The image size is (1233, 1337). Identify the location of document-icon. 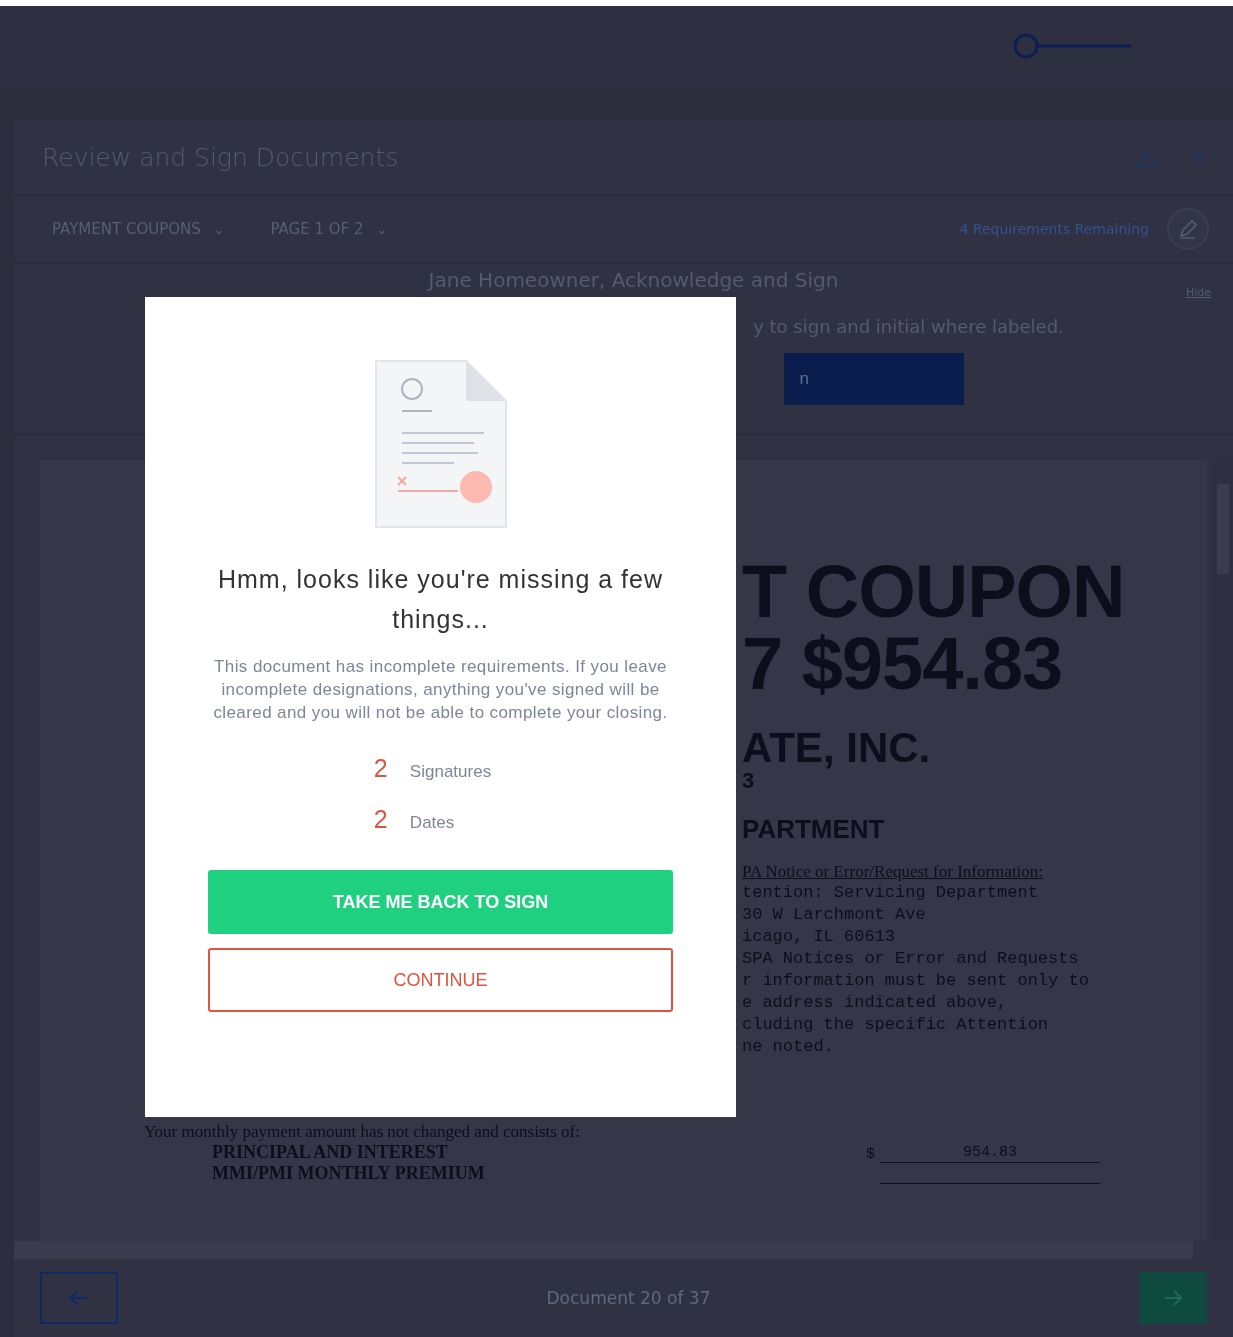
(440, 444).